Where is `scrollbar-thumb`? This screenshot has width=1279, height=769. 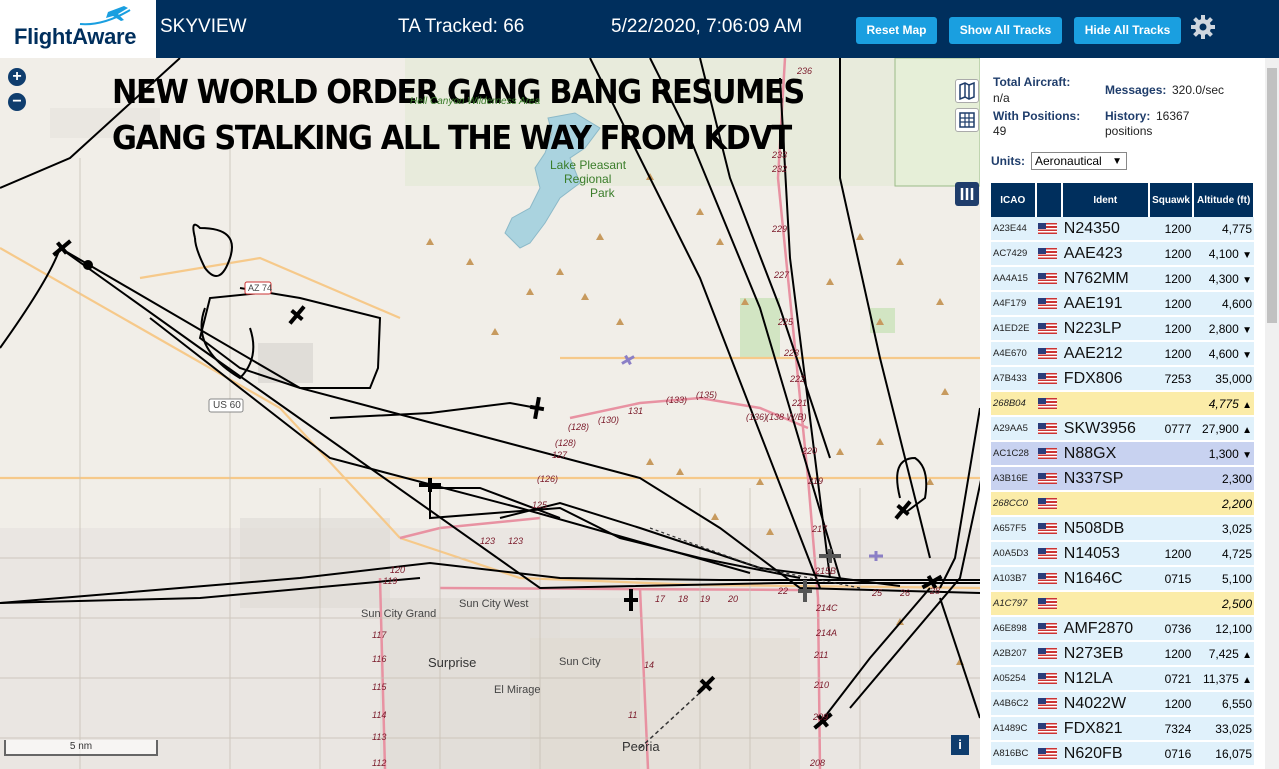
scrollbar-thumb is located at coordinates (1272, 195).